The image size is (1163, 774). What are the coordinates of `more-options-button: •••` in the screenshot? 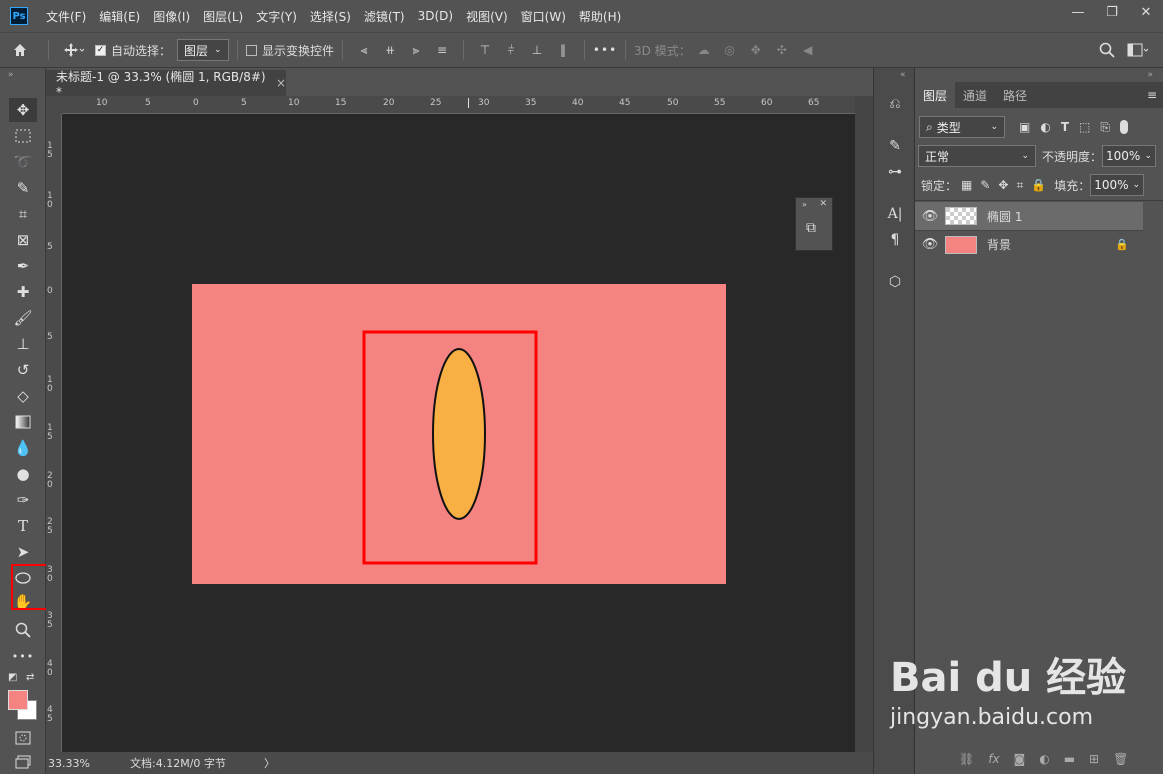 It's located at (605, 50).